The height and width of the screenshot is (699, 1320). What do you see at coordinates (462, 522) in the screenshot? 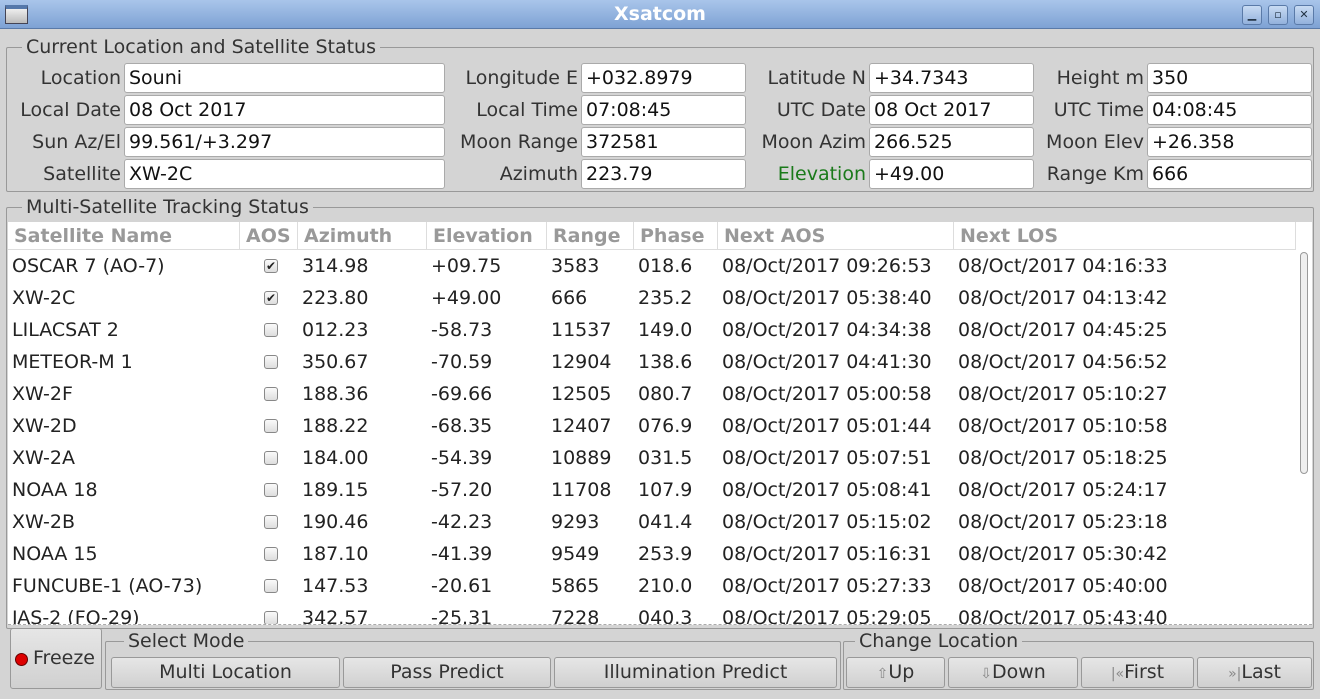
I see `cell-elevation: -42.23` at bounding box center [462, 522].